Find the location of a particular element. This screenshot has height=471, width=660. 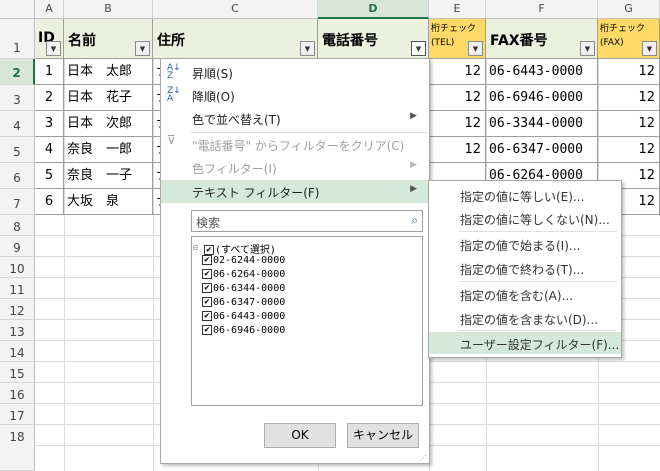

id-cell: 6 is located at coordinates (49, 202).